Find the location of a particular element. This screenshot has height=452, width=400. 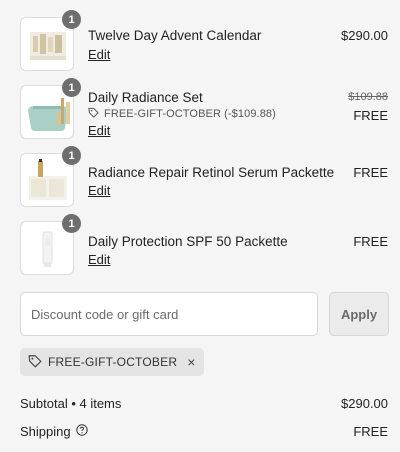

question-circle-icon is located at coordinates (81, 431).